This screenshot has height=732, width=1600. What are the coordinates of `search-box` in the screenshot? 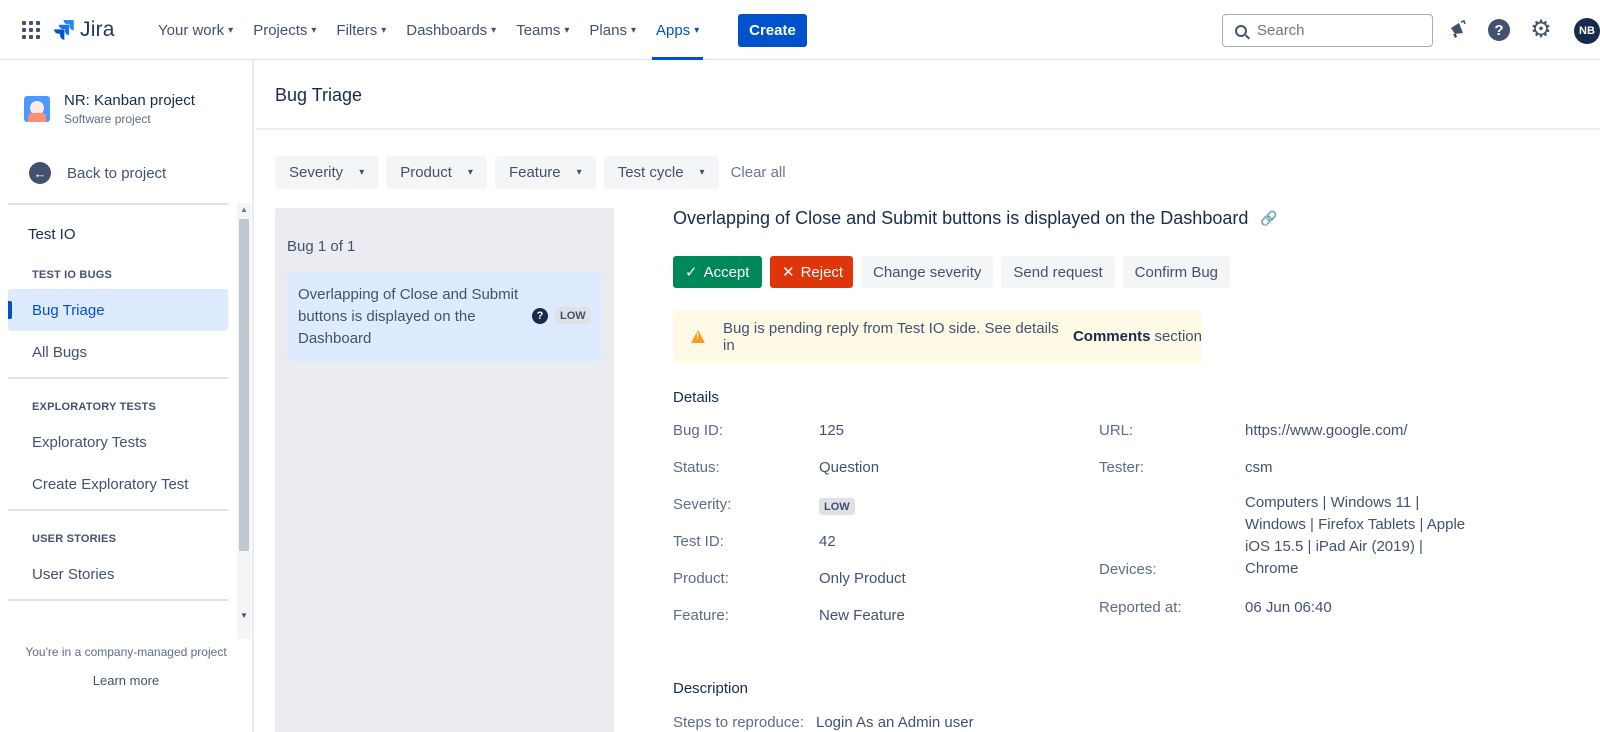 It's located at (1327, 30).